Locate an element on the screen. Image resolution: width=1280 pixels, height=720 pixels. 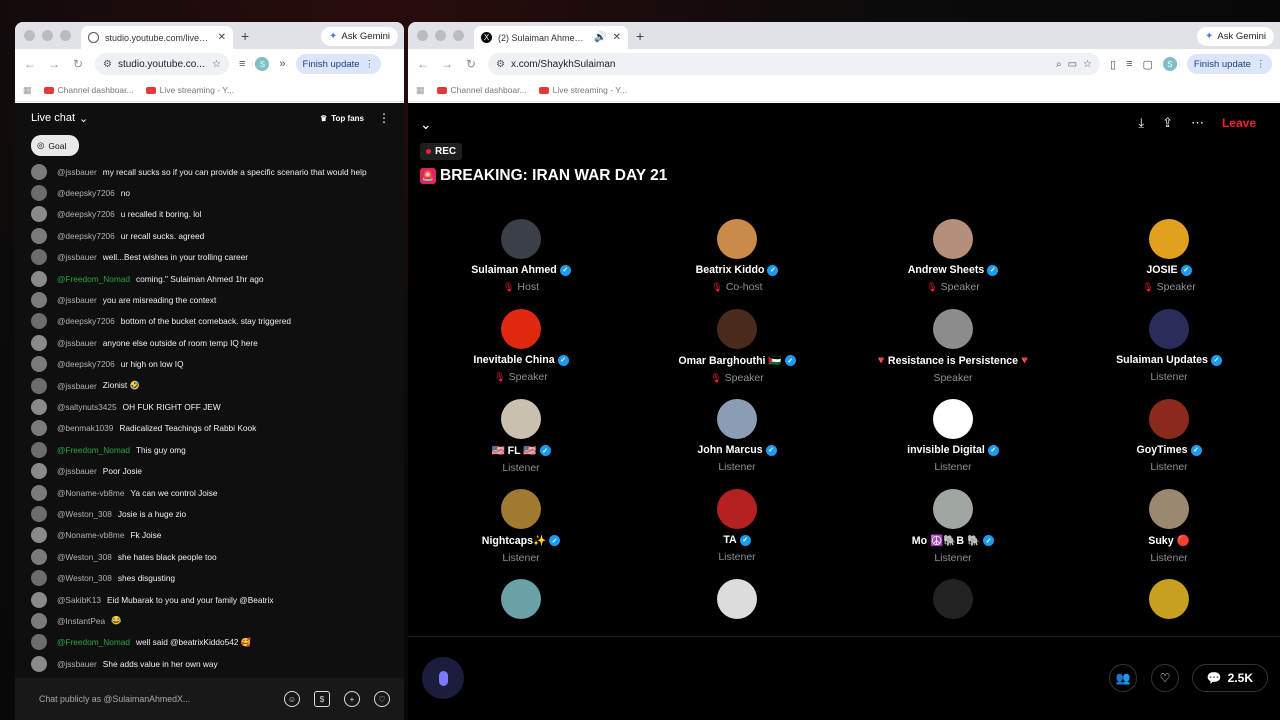
space-participant: Beatrix Kiddo ✓ 🎙 Co-host is located at coordinates (737, 264).